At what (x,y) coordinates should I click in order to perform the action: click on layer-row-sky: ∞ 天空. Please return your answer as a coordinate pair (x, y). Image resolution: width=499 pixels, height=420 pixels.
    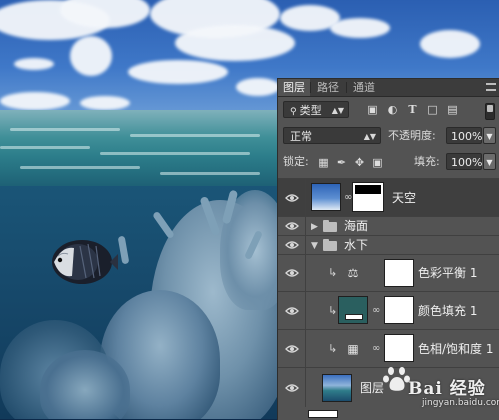
    Looking at the image, I should click on (388, 197).